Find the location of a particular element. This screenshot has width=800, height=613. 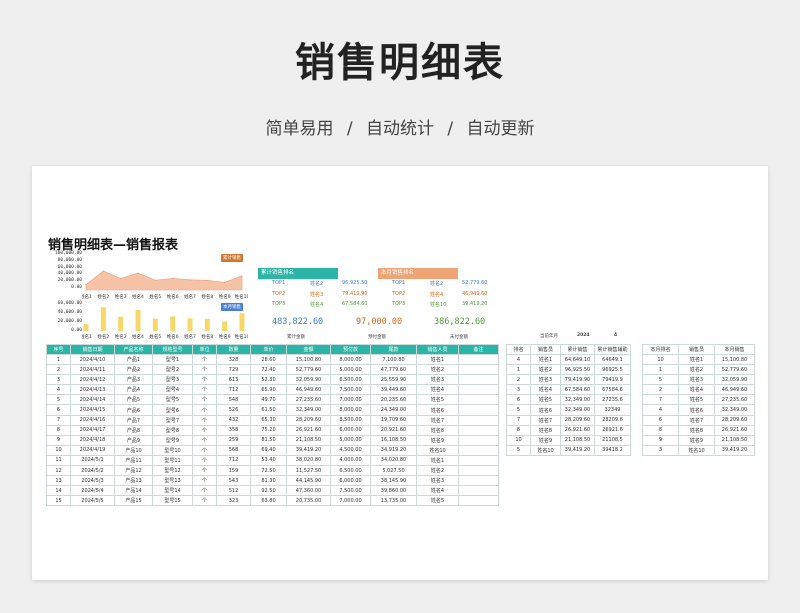

table-cell: 型号12 is located at coordinates (172, 471).